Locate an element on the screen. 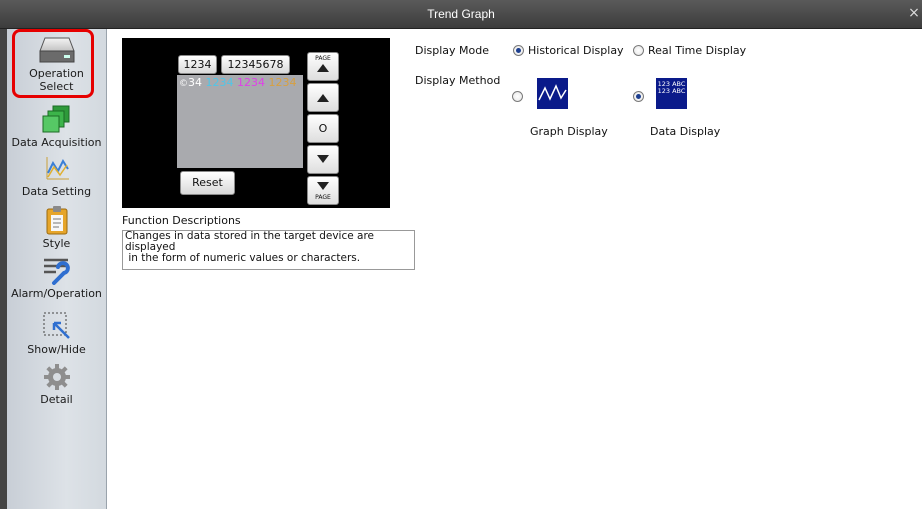 The height and width of the screenshot is (509, 922). sidebar-item-data-acquisition: Data Acquisition is located at coordinates (56, 126).